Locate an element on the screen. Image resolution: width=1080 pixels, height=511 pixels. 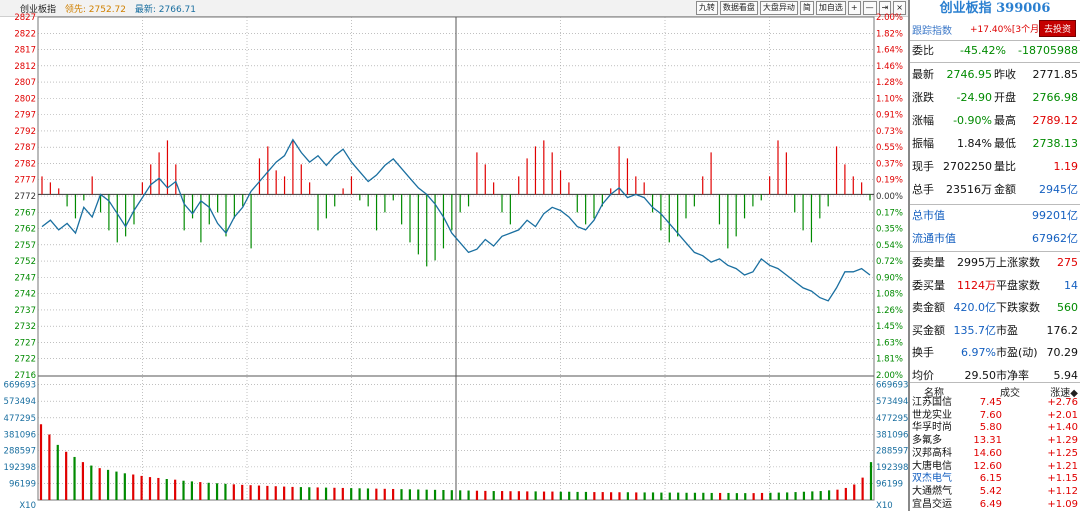
stock-row: 大通燃气 5.42 +1.12 is located at coordinates (995, 491).